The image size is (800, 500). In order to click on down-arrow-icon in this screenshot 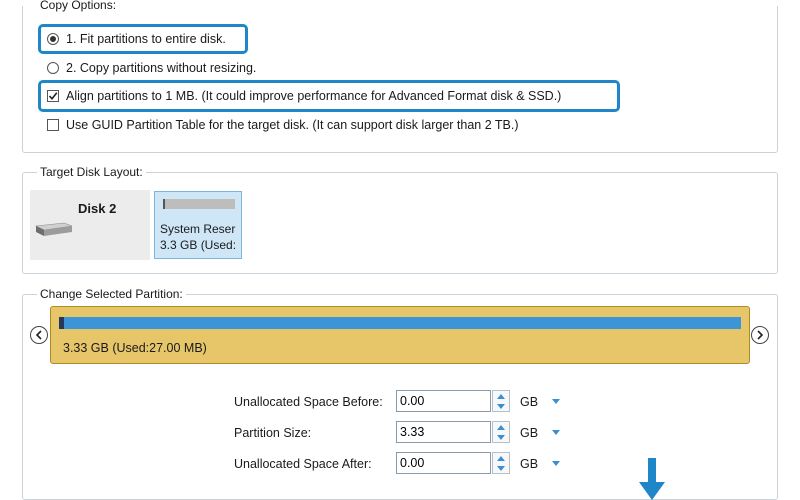, I will do `click(652, 479)`.